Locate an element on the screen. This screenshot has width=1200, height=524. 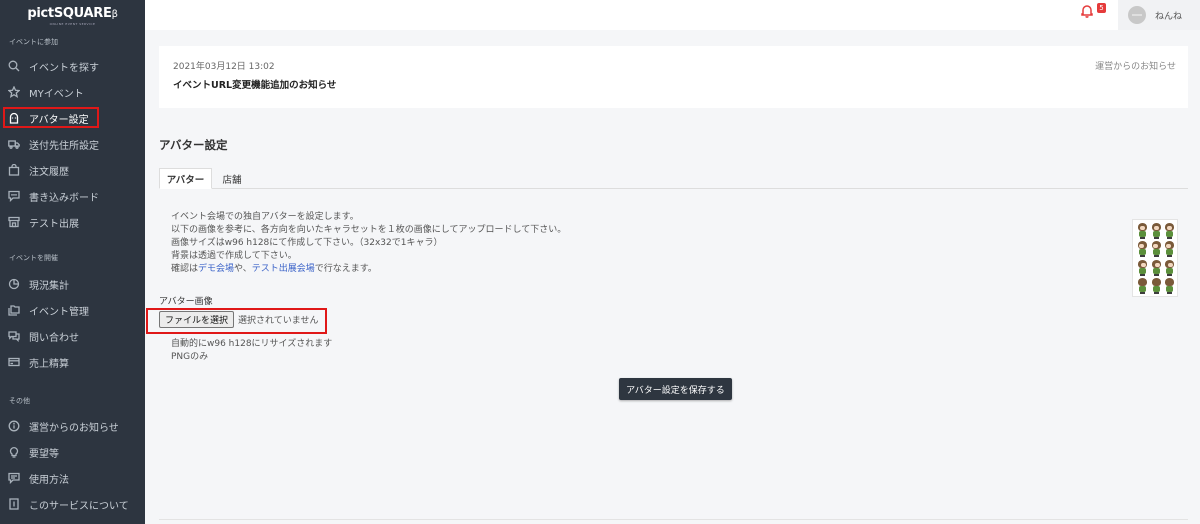
store-icon is located at coordinates (14, 222).